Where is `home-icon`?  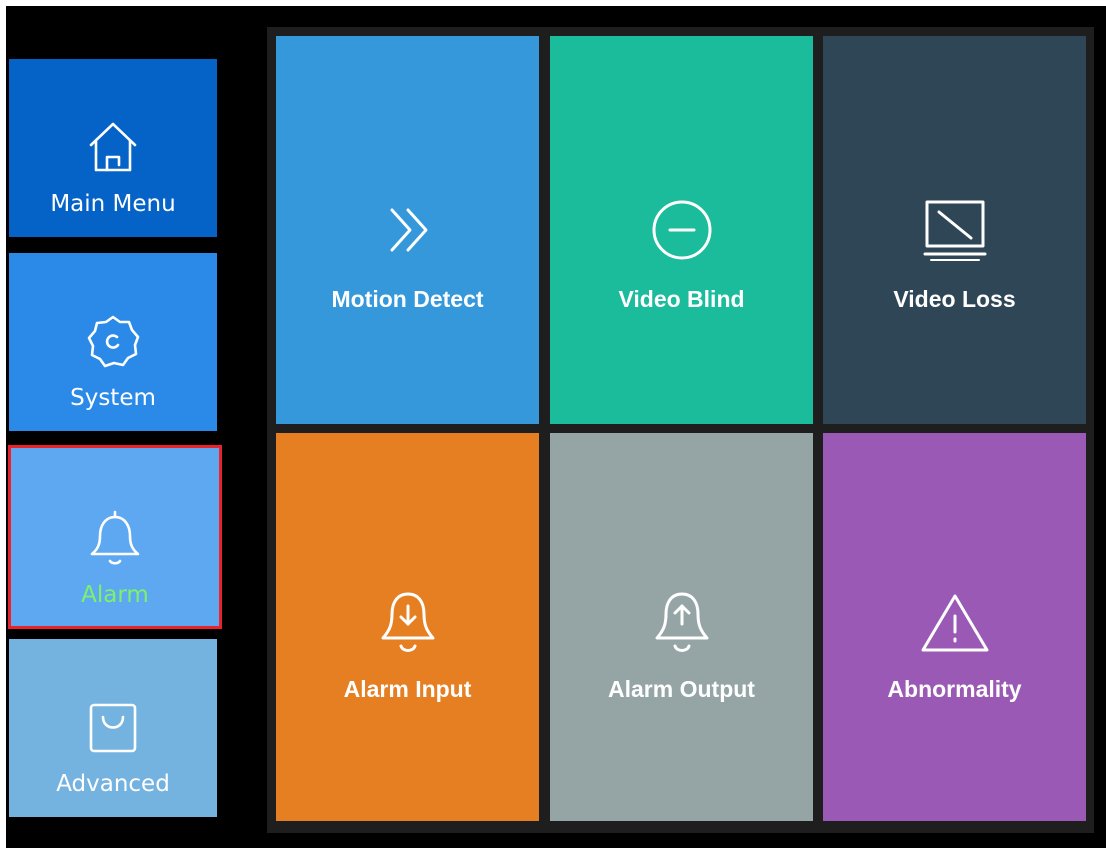 home-icon is located at coordinates (113, 147).